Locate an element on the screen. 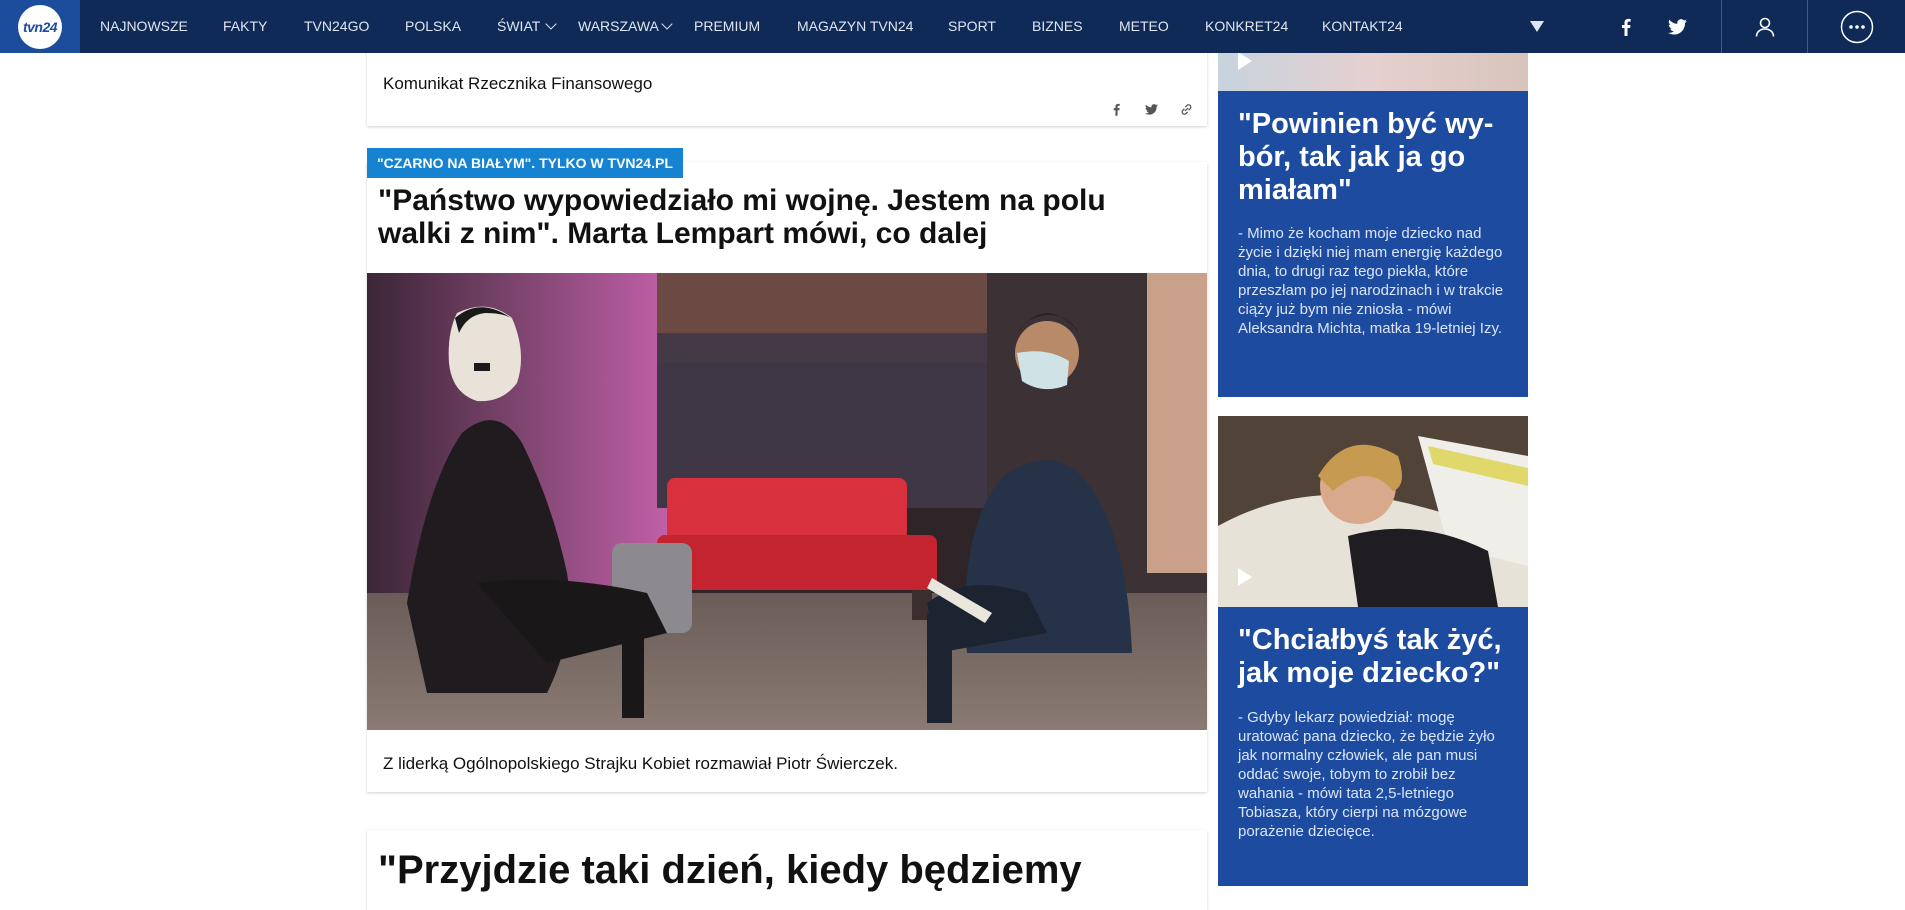 The width and height of the screenshot is (1905, 910). link-icon is located at coordinates (1186, 109).